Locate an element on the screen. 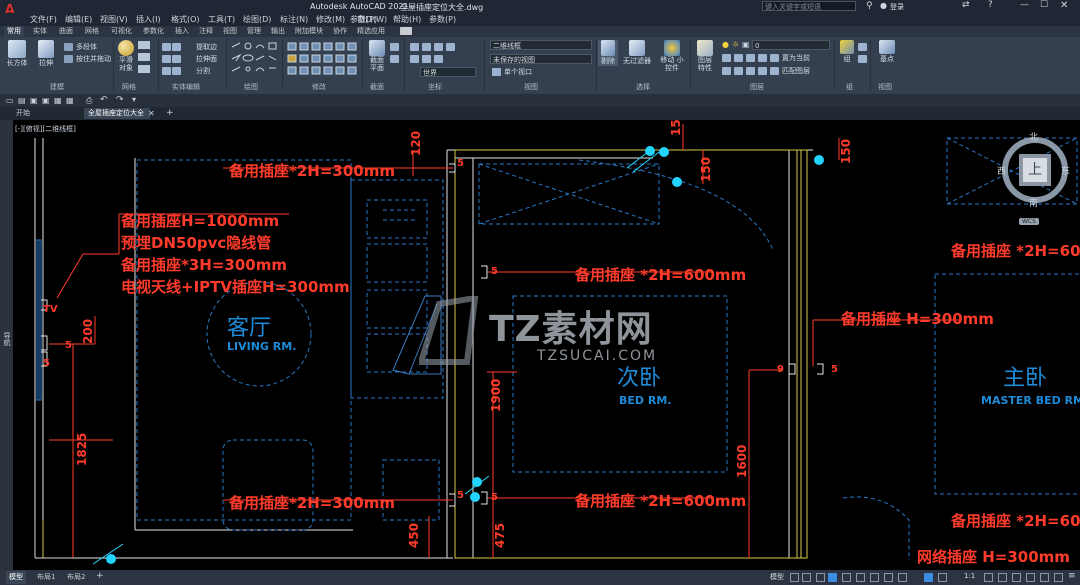 This screenshot has height=585, width=1080. base-view-button: 基点 is located at coordinates (887, 52).